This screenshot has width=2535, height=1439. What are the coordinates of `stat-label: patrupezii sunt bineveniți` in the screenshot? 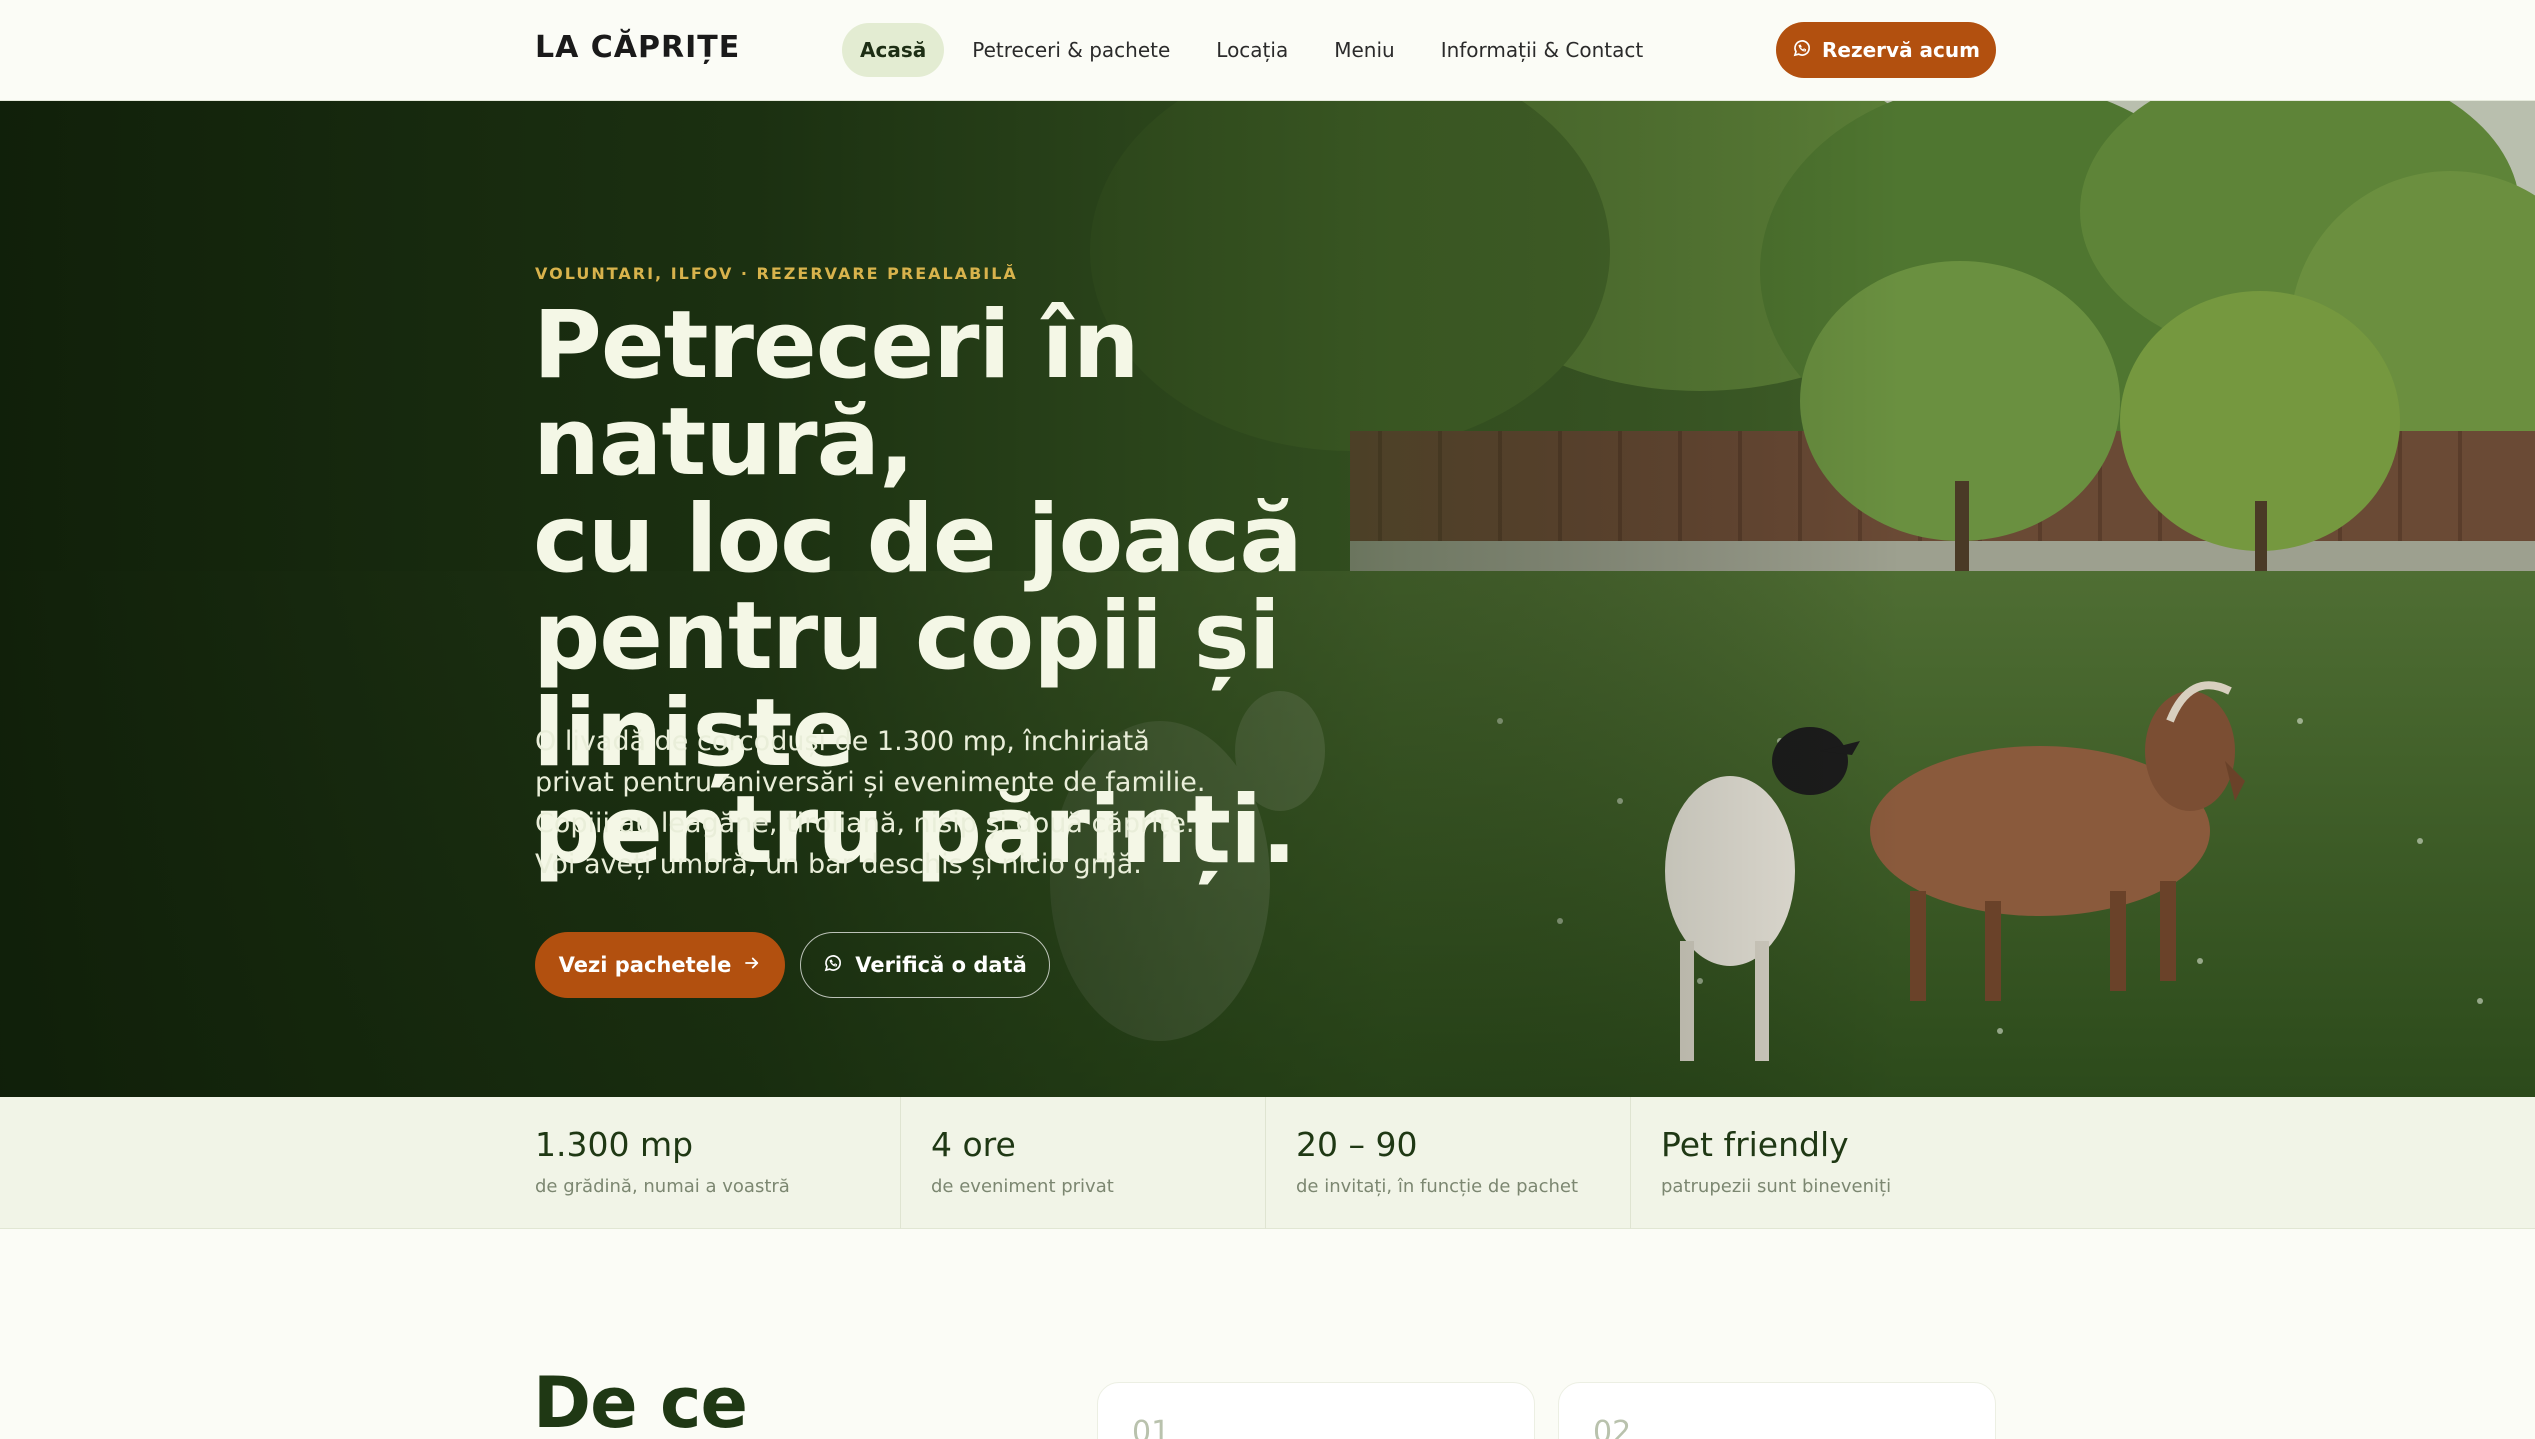 It's located at (1776, 1186).